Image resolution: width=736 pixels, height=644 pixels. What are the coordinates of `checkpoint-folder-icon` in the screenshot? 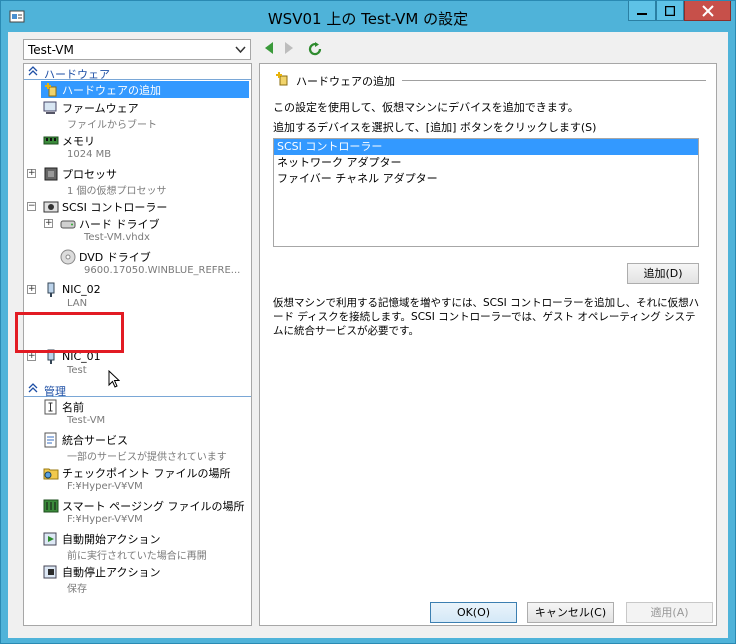 It's located at (51, 473).